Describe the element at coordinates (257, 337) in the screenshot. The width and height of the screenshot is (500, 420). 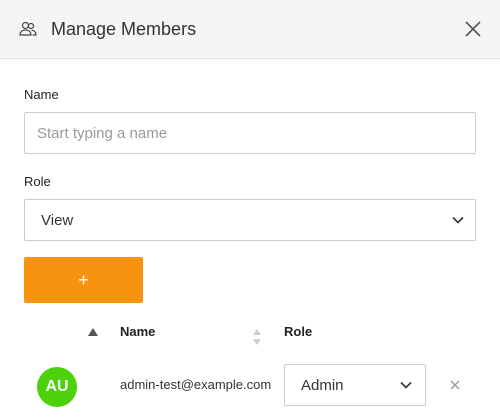
I see `sort-icon` at that location.